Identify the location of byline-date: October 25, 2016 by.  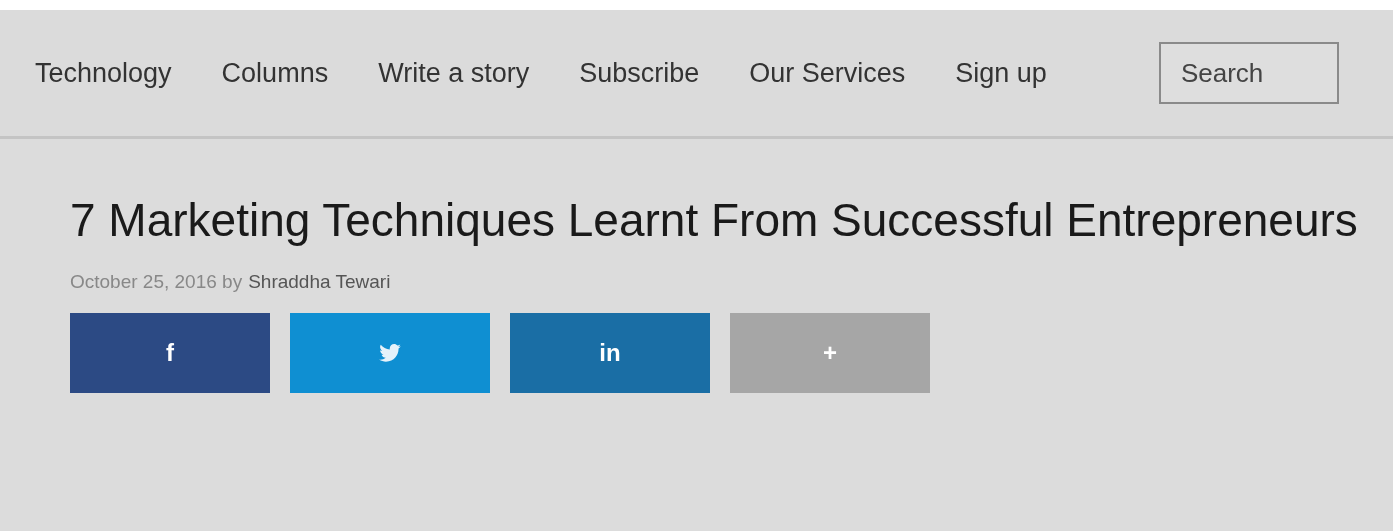
(156, 282).